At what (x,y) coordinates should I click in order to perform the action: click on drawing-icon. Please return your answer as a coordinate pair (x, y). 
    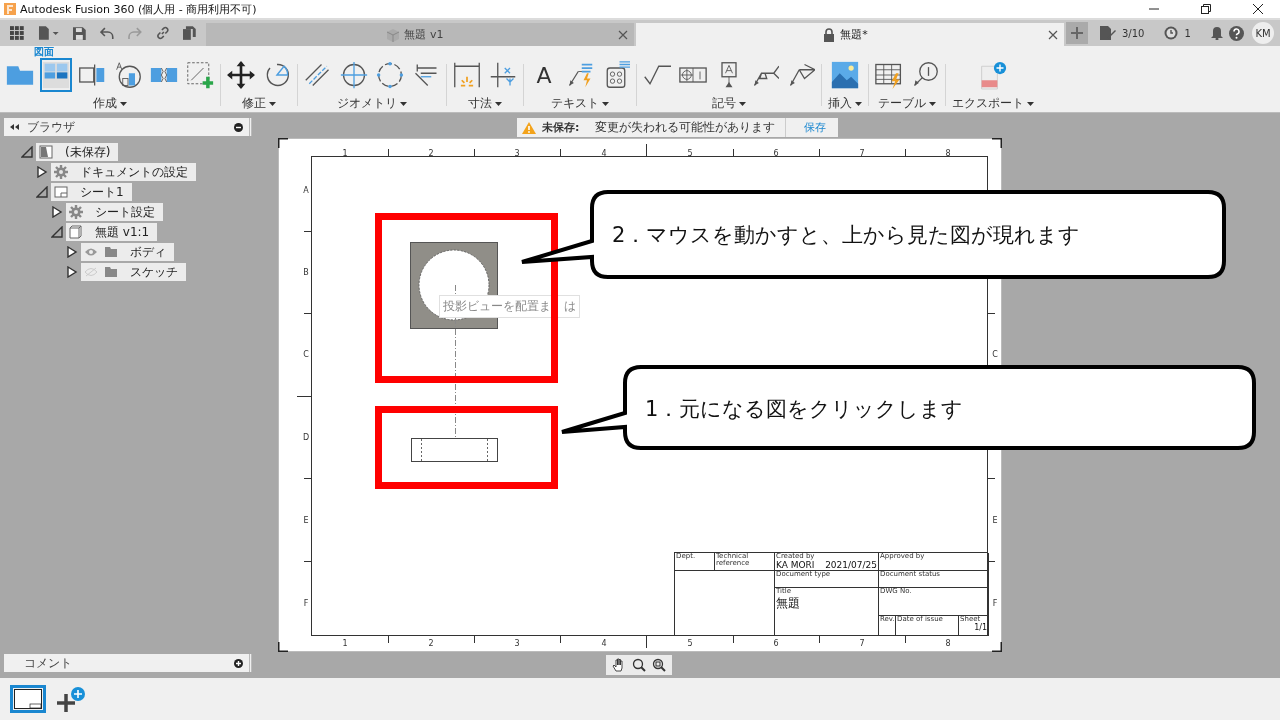
    Looking at the image, I should click on (46, 152).